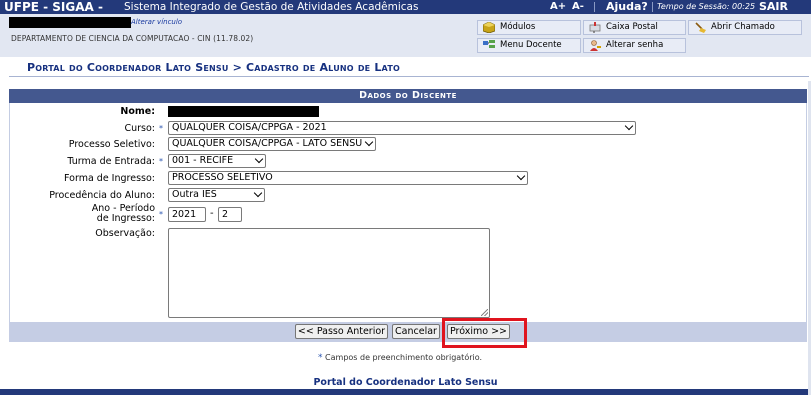 This screenshot has height=395, width=811. What do you see at coordinates (102, 195) in the screenshot?
I see `procedencia-label: Procedência do Aluno:` at bounding box center [102, 195].